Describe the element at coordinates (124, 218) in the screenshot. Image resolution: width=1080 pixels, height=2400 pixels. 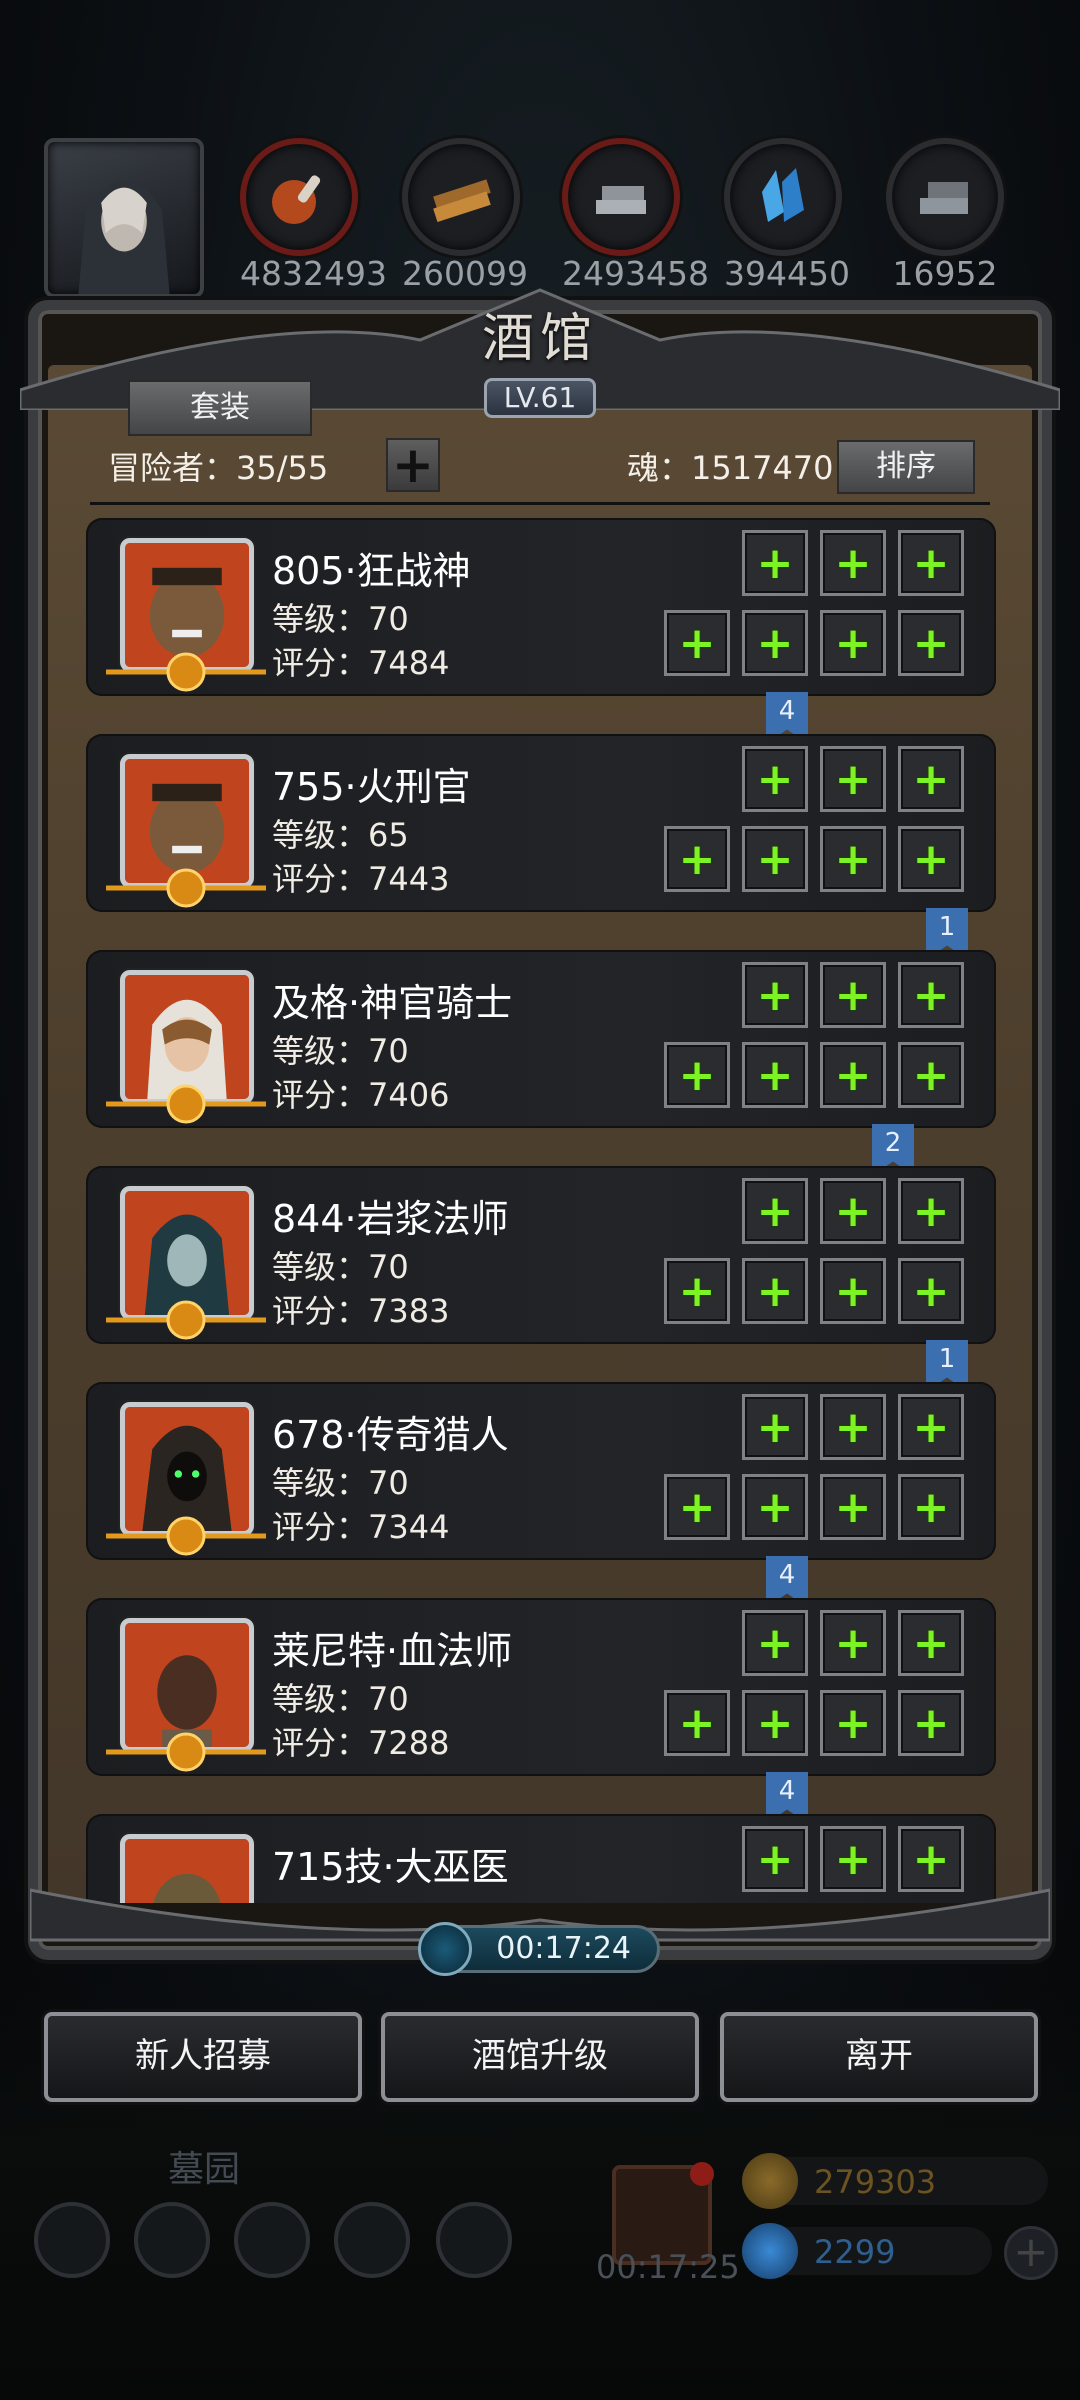
I see `player-portrait` at that location.